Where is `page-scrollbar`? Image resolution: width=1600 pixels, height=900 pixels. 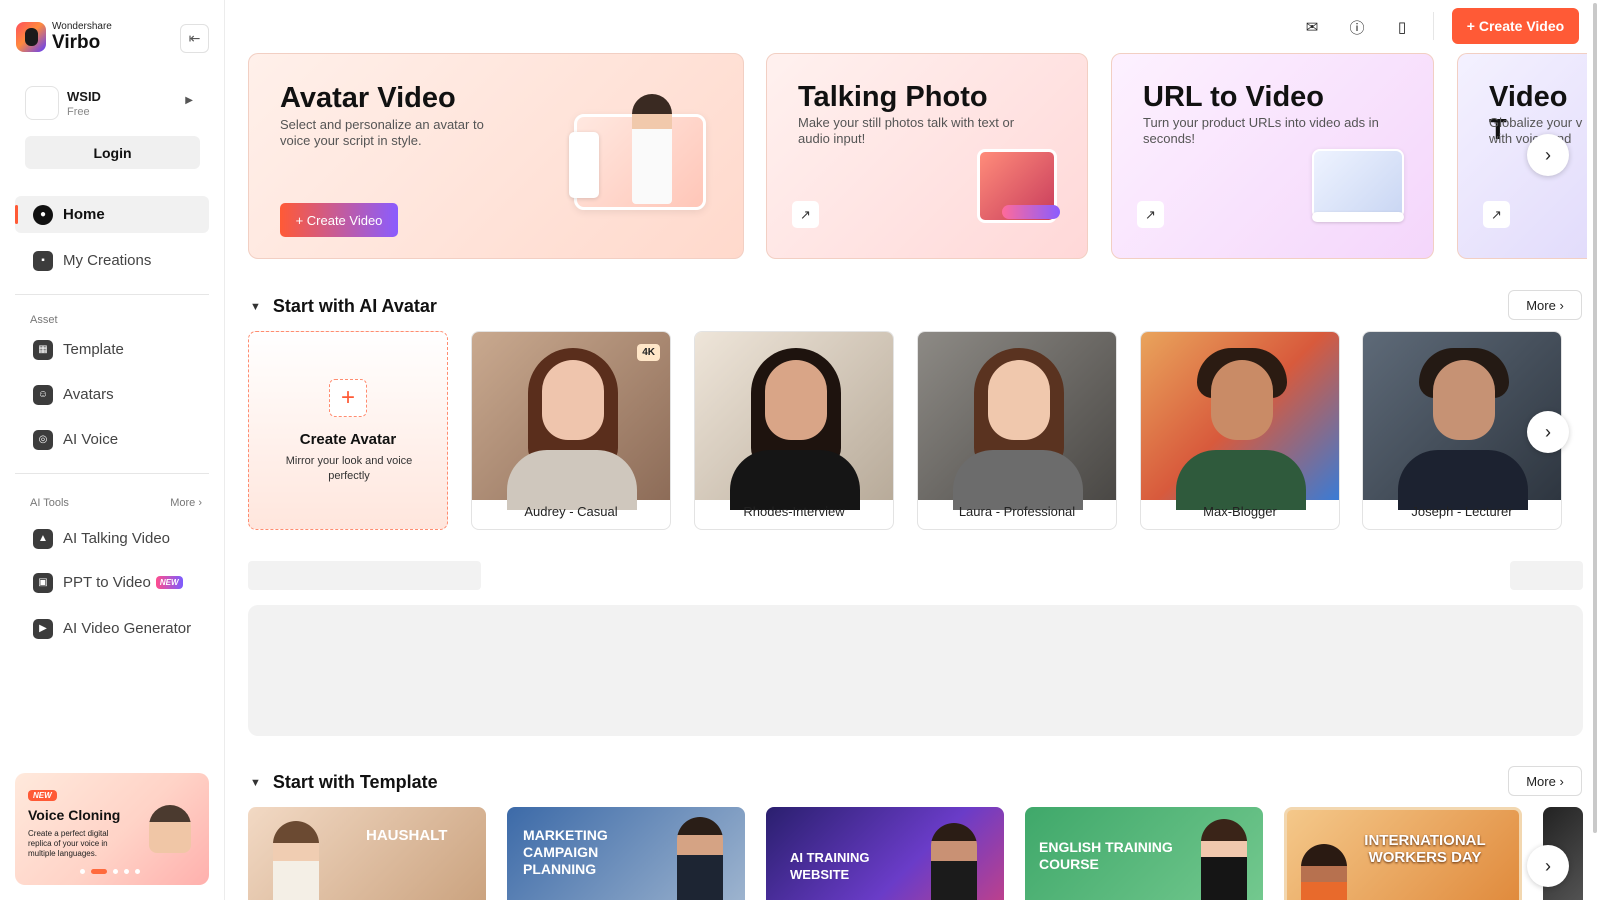 page-scrollbar is located at coordinates (1595, 418).